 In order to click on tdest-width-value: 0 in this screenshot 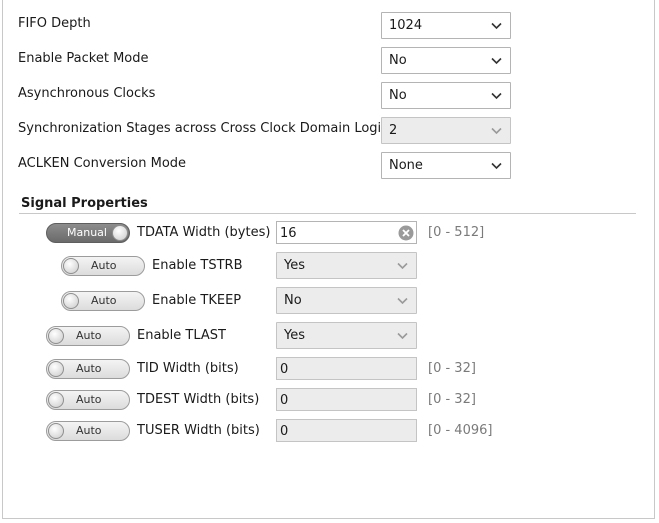, I will do `click(284, 400)`.